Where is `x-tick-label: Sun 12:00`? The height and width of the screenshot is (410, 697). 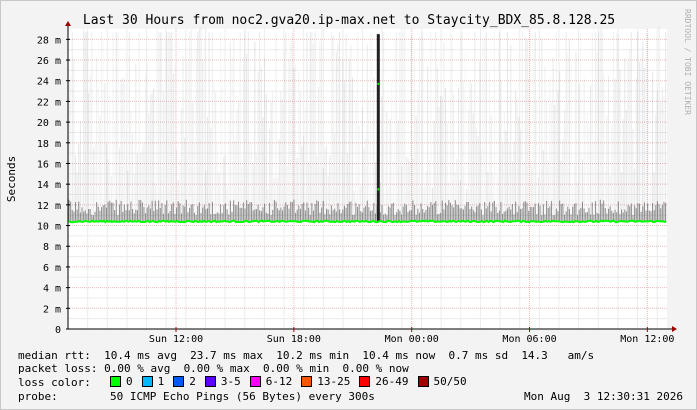 x-tick-label: Sun 12:00 is located at coordinates (176, 339).